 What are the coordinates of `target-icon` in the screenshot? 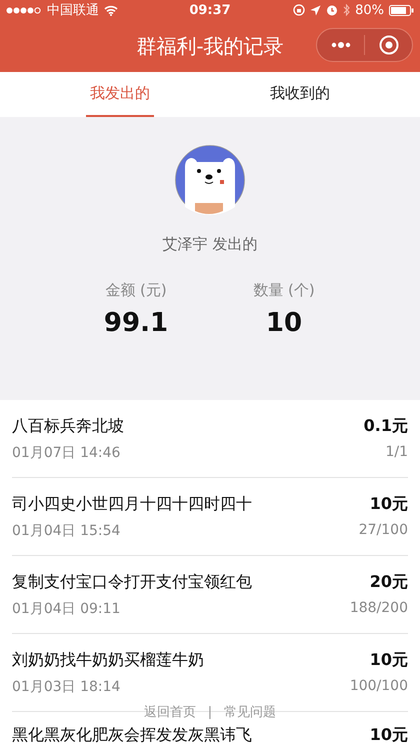 It's located at (388, 45).